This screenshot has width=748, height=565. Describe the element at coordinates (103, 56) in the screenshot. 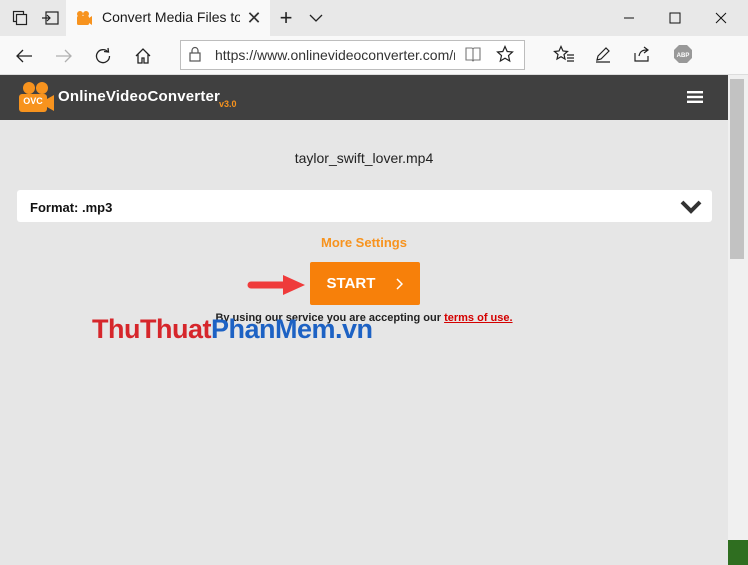

I see `refresh-icon` at that location.